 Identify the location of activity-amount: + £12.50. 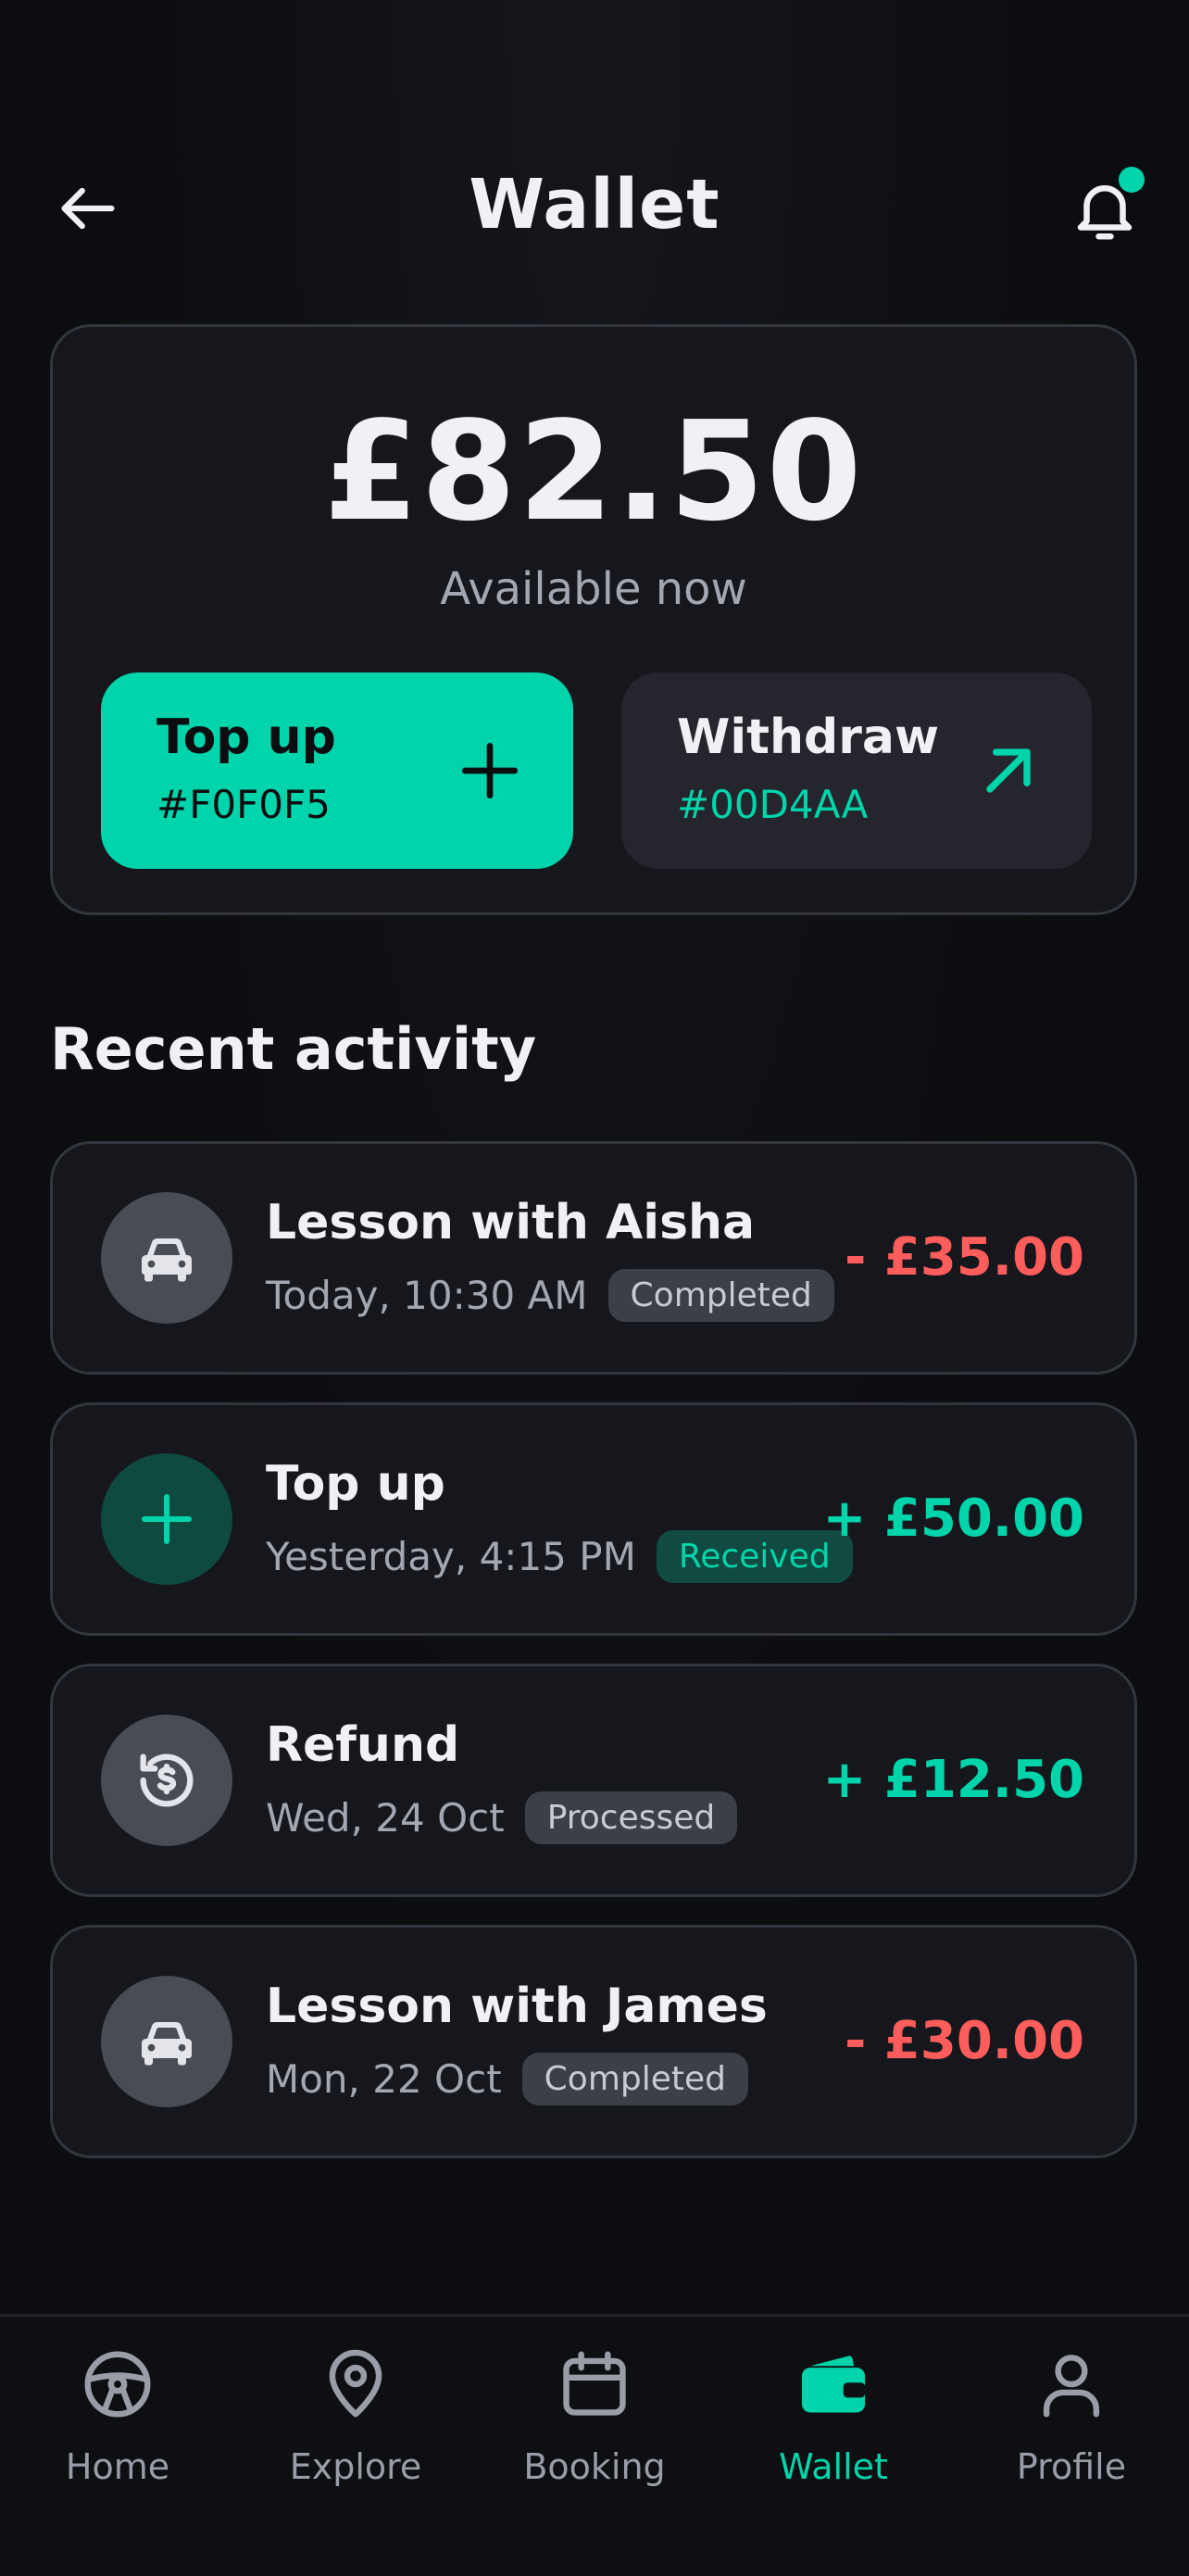
(953, 1780).